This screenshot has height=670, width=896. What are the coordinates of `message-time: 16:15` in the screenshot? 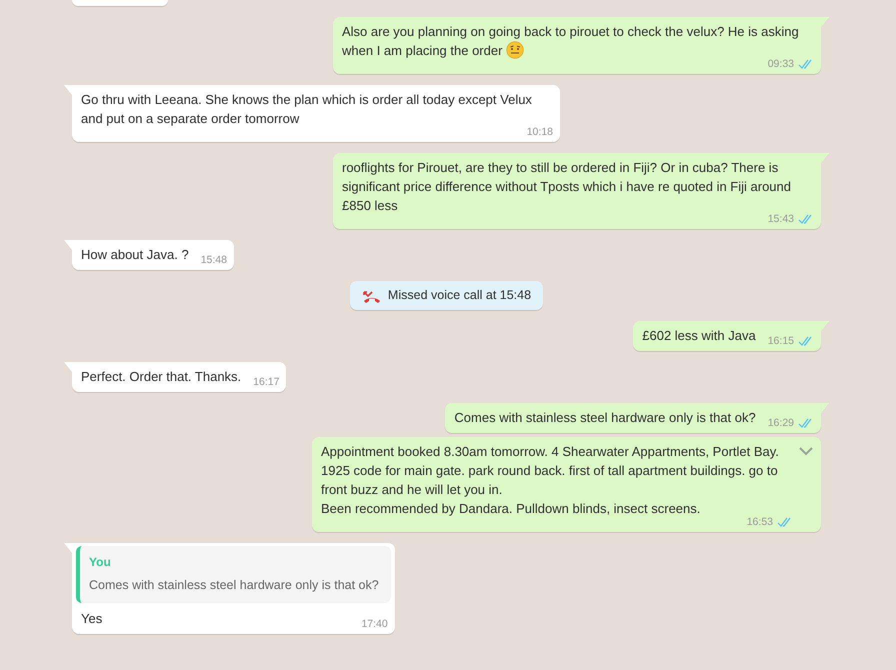 It's located at (781, 341).